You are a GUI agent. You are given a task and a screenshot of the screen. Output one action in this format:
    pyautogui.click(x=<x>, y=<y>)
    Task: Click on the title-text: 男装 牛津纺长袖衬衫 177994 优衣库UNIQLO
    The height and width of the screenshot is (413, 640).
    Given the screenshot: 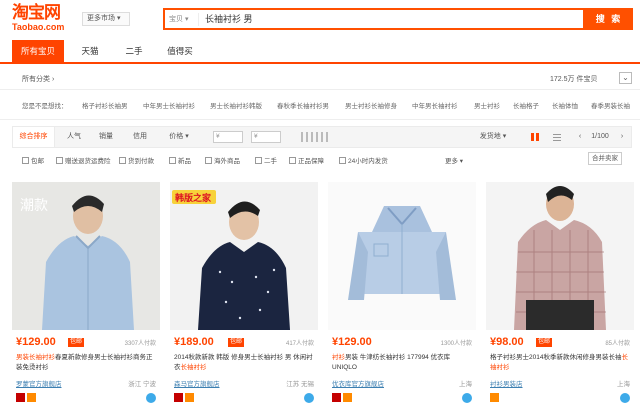 What is the action you would take?
    pyautogui.click(x=391, y=362)
    